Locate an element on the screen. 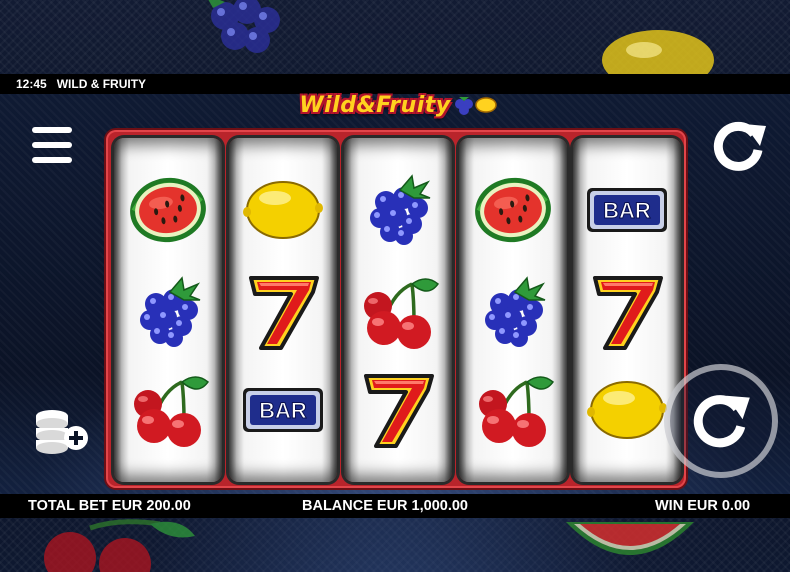  background-lemon-decor is located at coordinates (658, 56).